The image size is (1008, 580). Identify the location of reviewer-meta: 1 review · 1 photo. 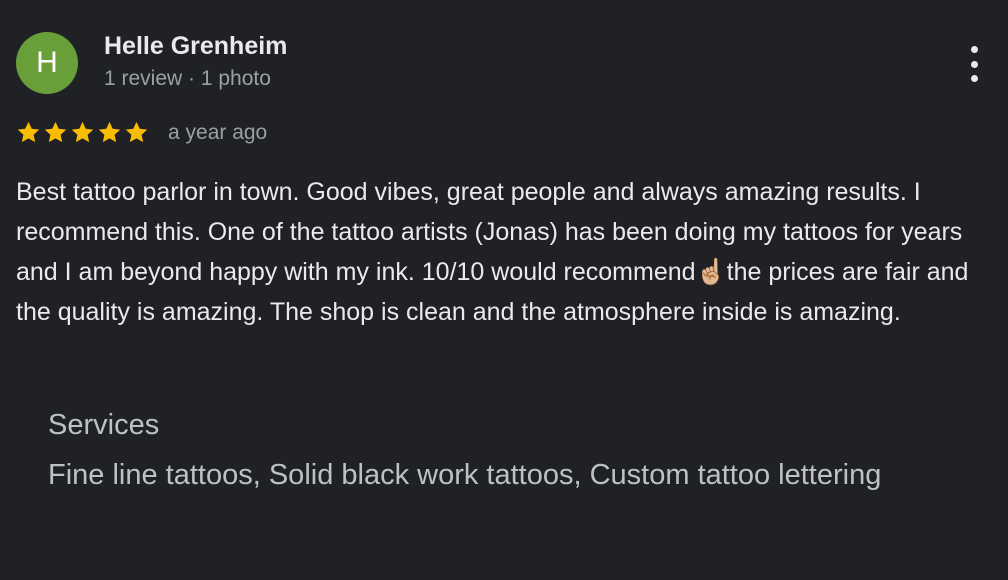
(187, 78).